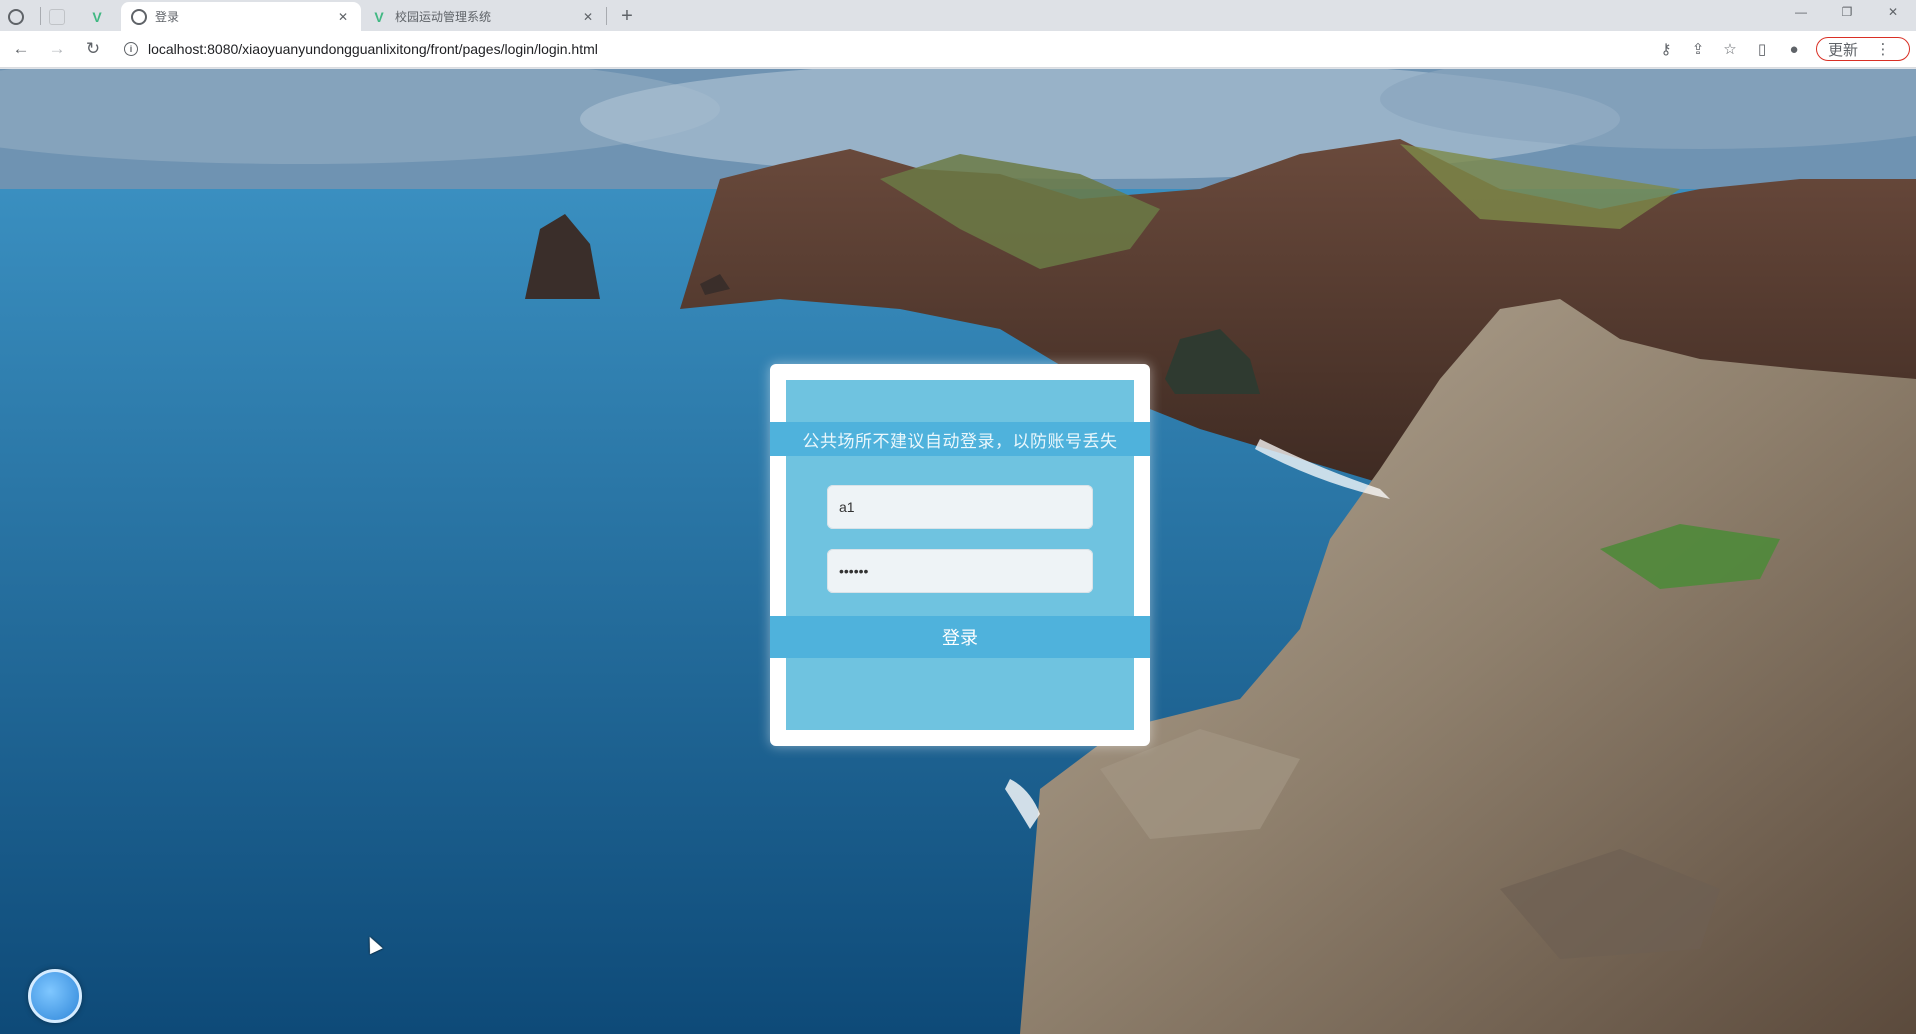 This screenshot has height=1034, width=1916. What do you see at coordinates (960, 690) in the screenshot?
I see `faint-link-area` at bounding box center [960, 690].